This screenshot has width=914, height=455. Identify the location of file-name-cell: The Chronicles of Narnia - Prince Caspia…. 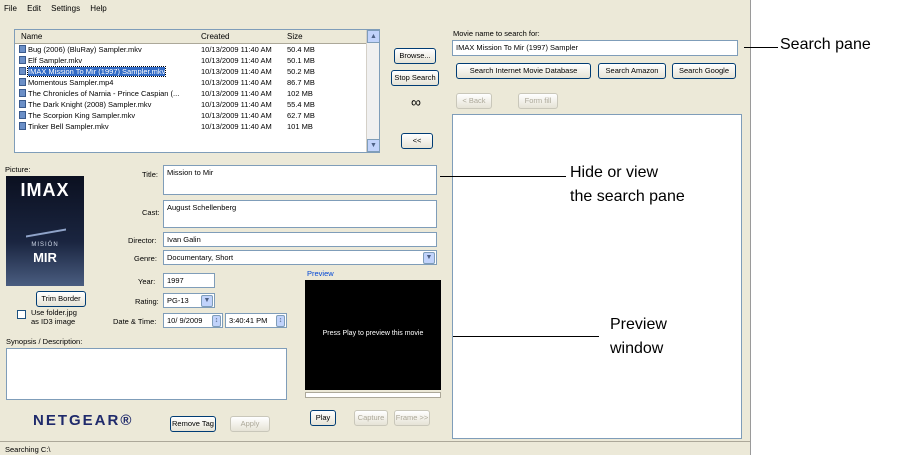
(99, 93).